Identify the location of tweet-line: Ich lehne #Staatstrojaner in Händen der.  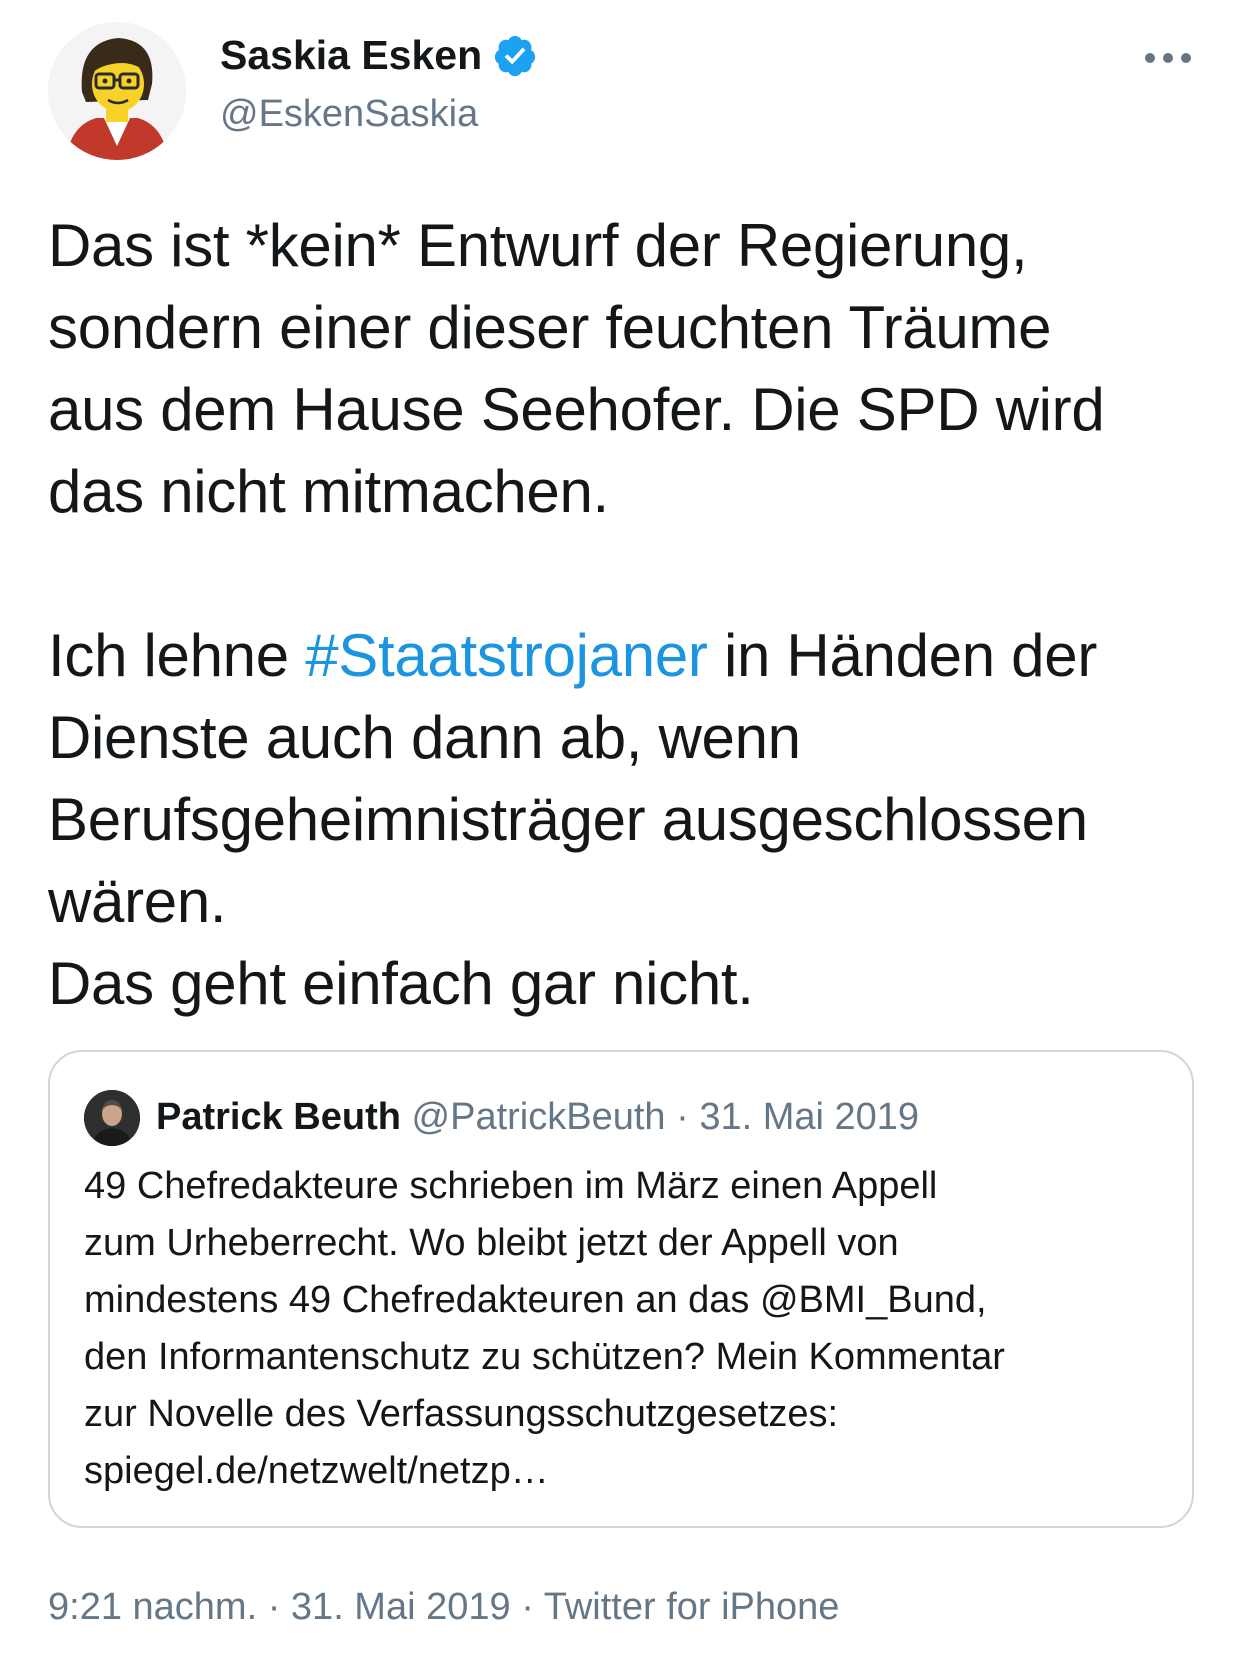
(628, 656).